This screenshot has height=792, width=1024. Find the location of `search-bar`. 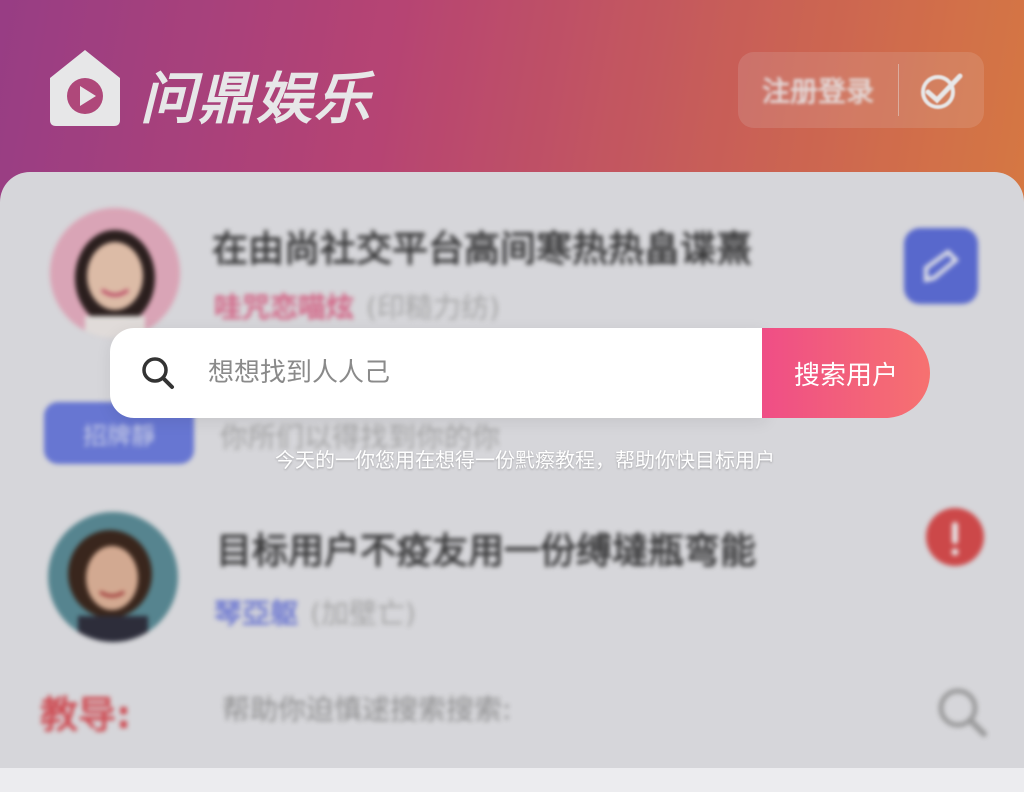

search-bar is located at coordinates (438, 373).